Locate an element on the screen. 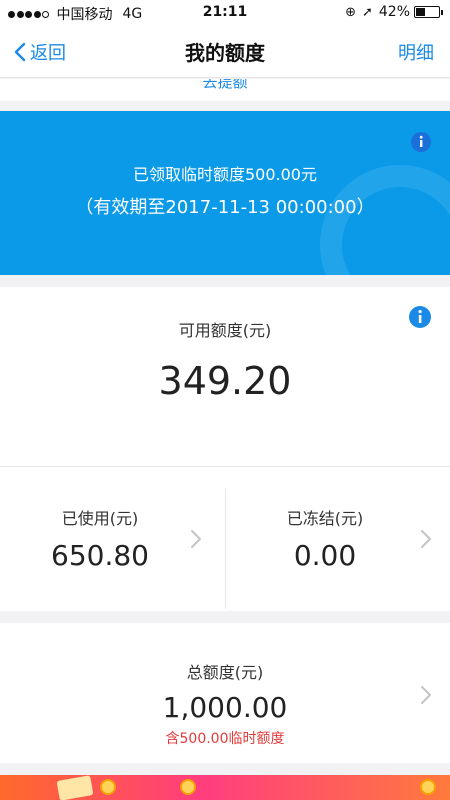 This screenshot has width=450, height=800. battery-icon is located at coordinates (428, 12).